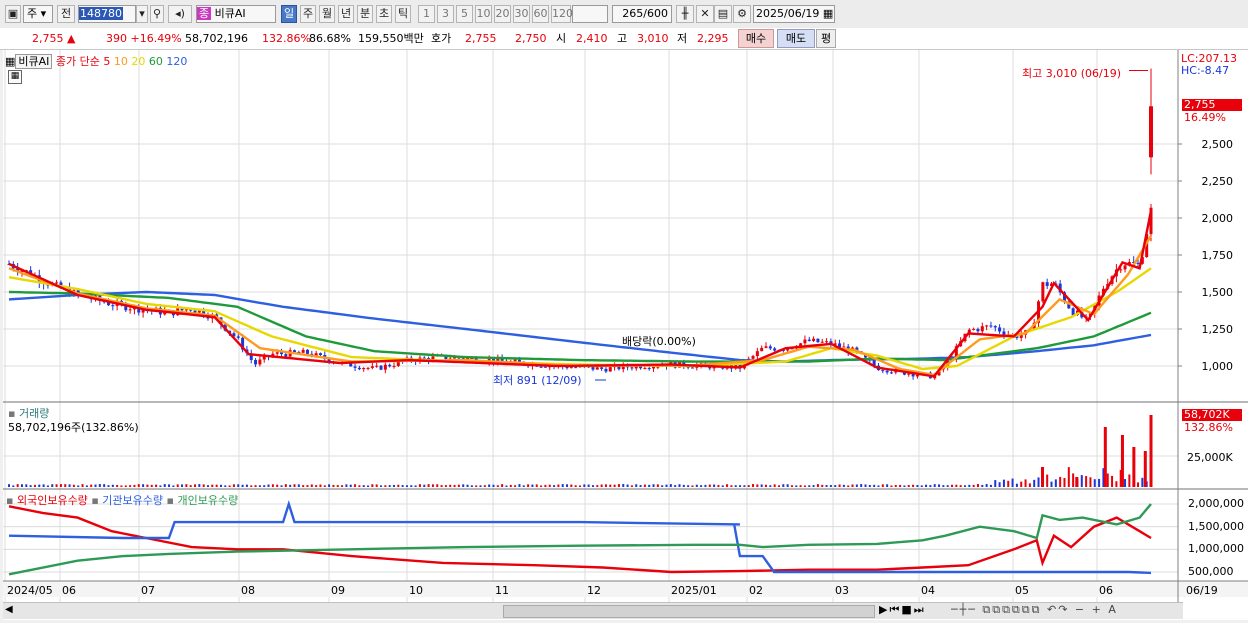  Describe the element at coordinates (96, 61) in the screenshot. I see `price-legend: ▦ 비큐AI 종가 단순 5 10 20 60 120` at that location.